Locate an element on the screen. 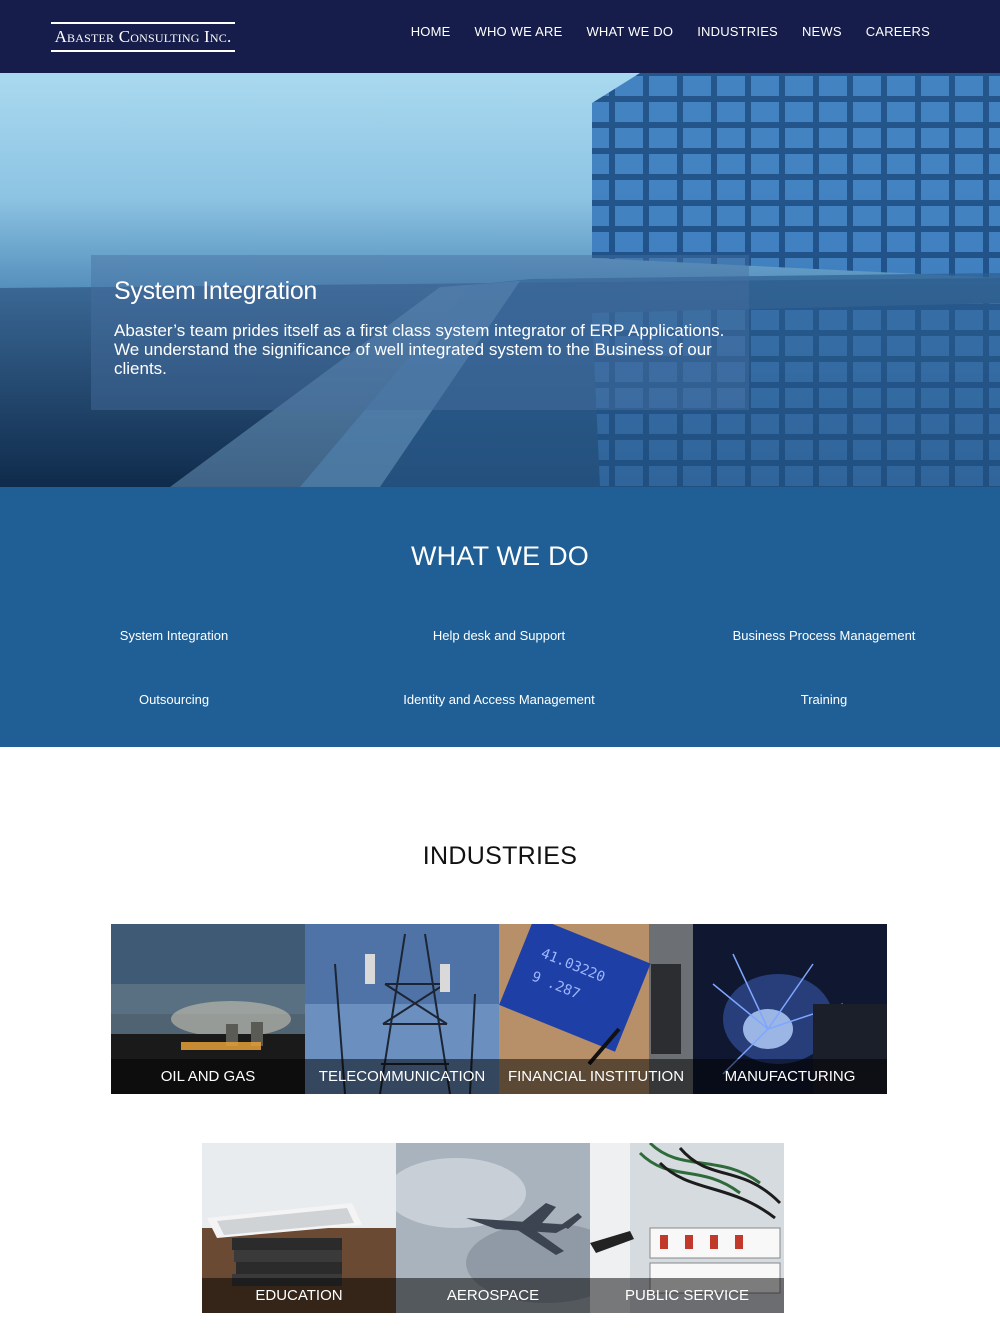 This screenshot has width=1000, height=1333. hero-title: System Integration is located at coordinates (216, 291).